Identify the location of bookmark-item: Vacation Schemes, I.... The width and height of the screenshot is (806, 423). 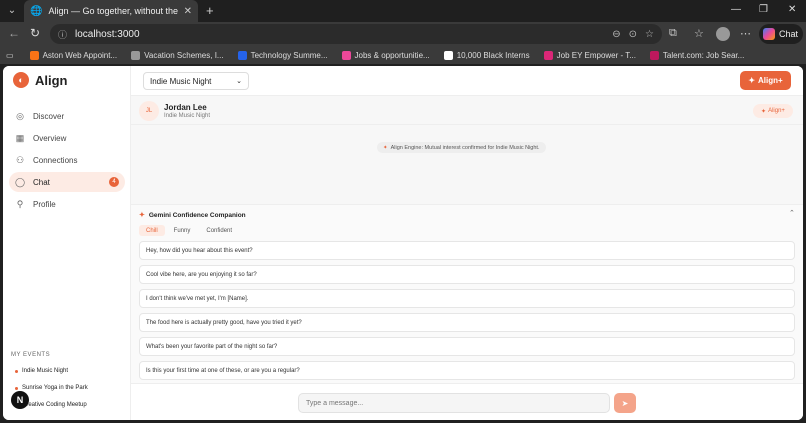
(177, 55).